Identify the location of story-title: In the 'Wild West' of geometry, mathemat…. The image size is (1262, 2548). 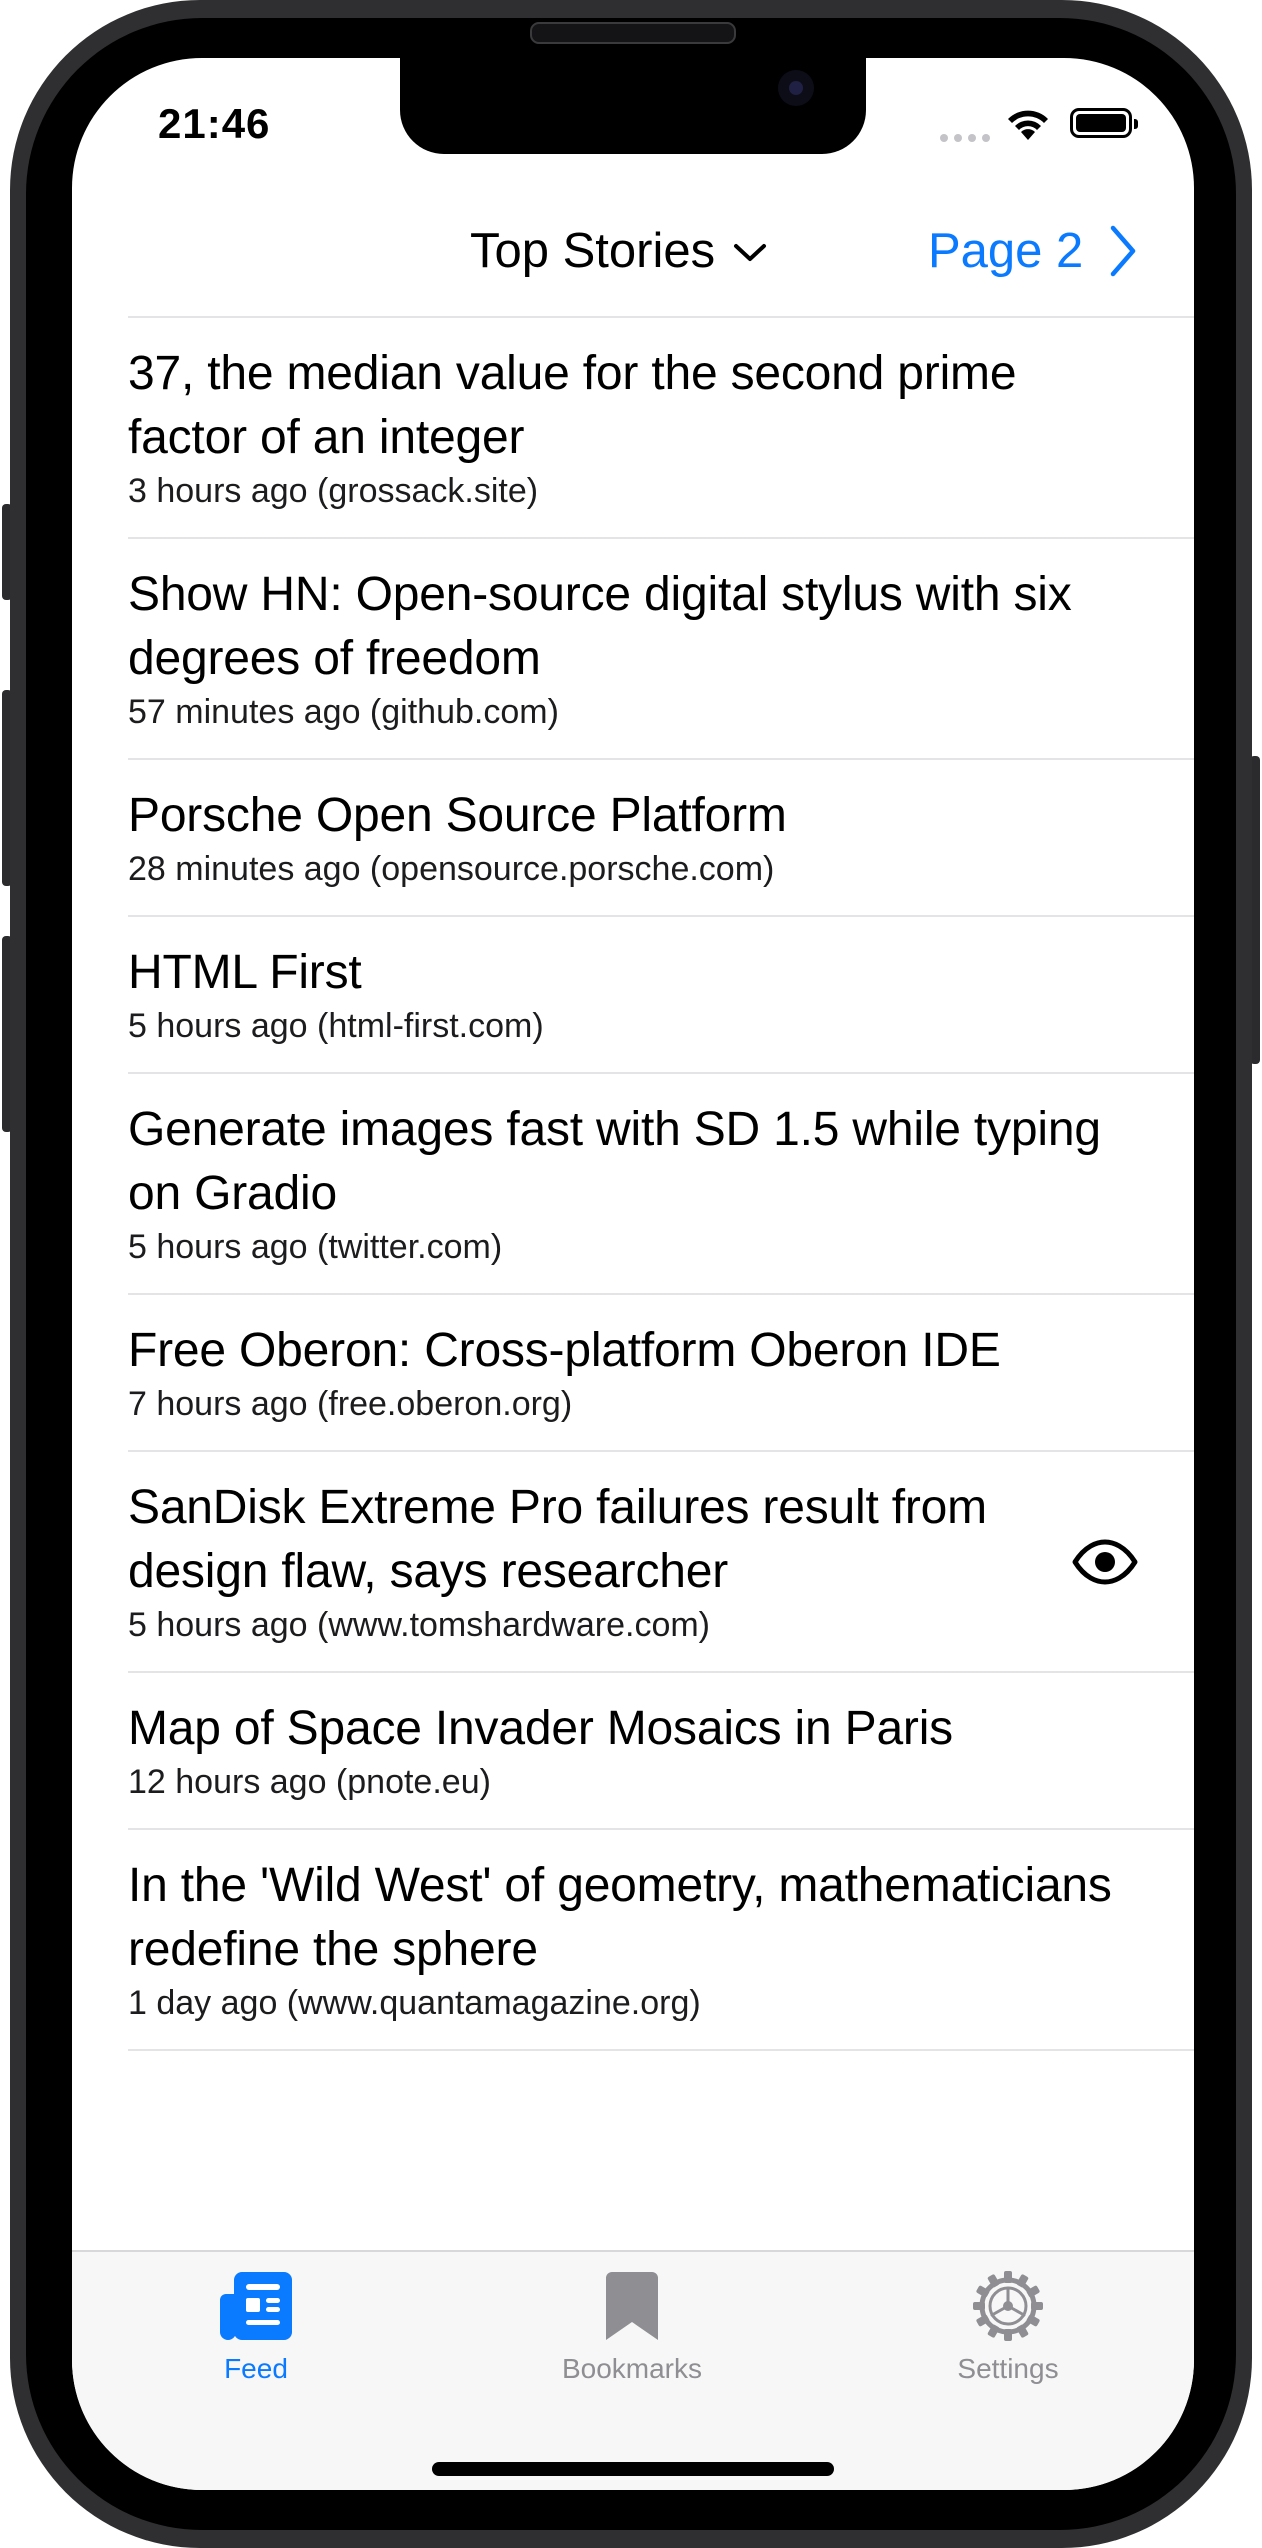
(620, 1917).